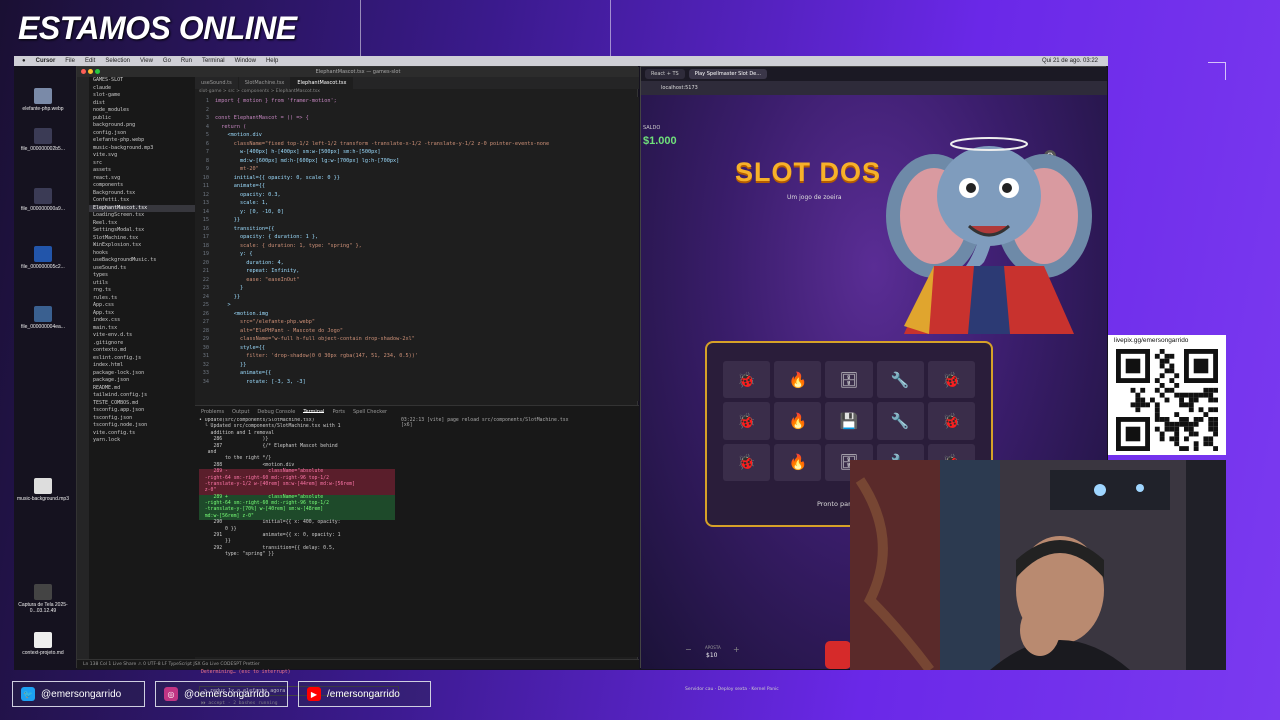 The width and height of the screenshot is (1280, 720). I want to click on panel-tab-output: Output, so click(240, 412).